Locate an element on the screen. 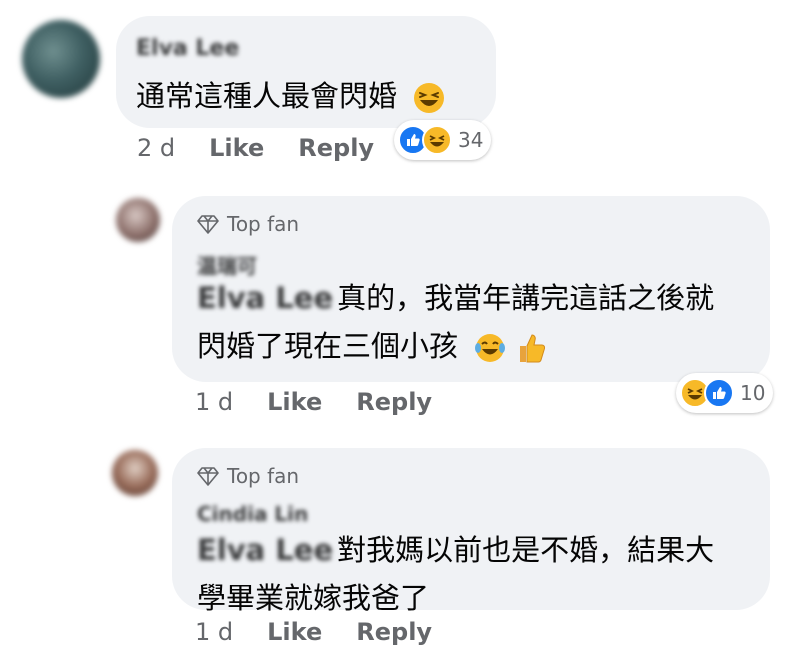 The width and height of the screenshot is (800, 656). laughing-emoji is located at coordinates (429, 98).